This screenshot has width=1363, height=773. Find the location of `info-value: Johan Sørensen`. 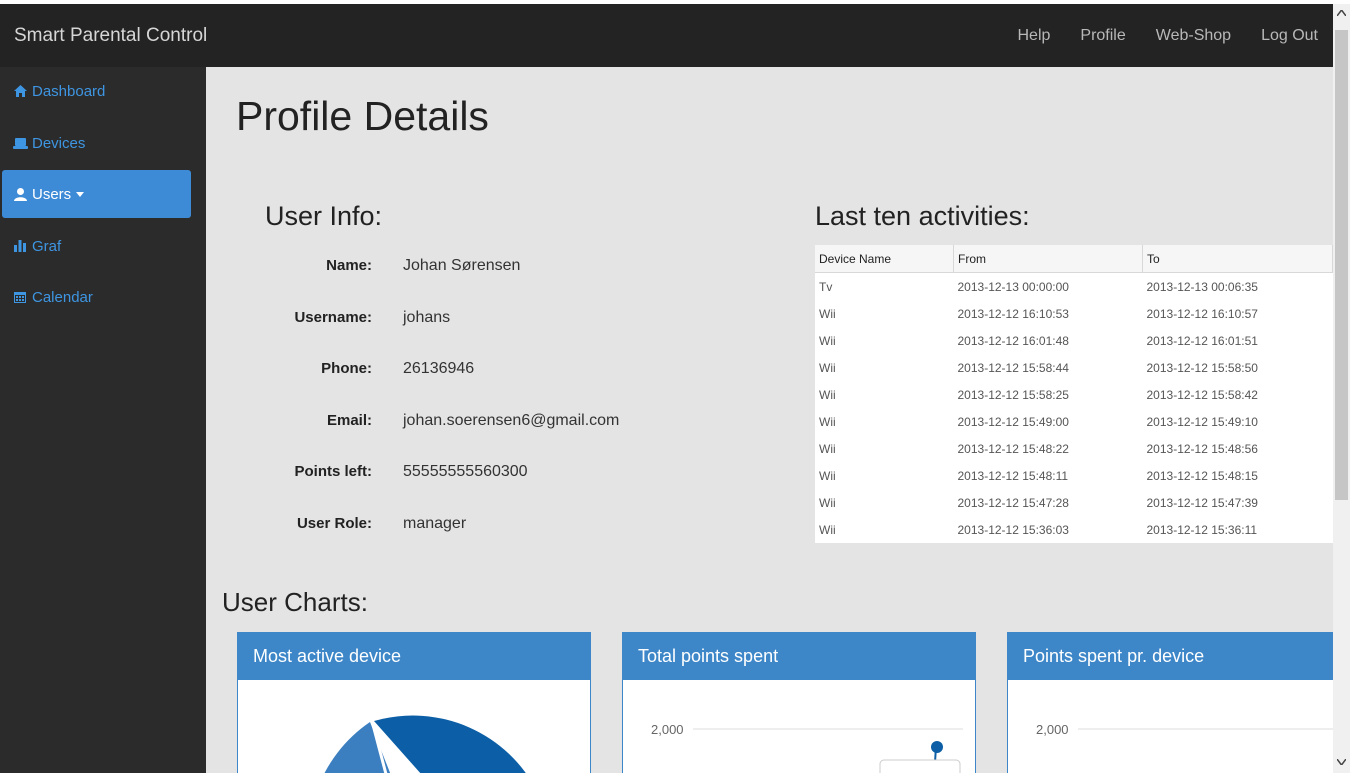

info-value: Johan Sørensen is located at coordinates (462, 265).